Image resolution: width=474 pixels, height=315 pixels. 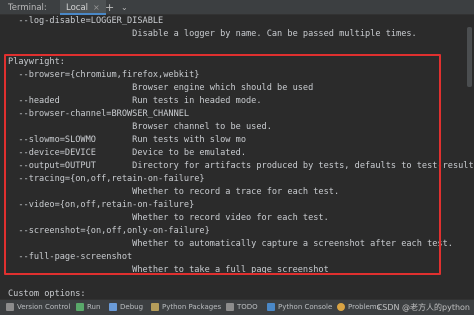 I want to click on version-control-tab: Version Control, so click(x=38, y=307).